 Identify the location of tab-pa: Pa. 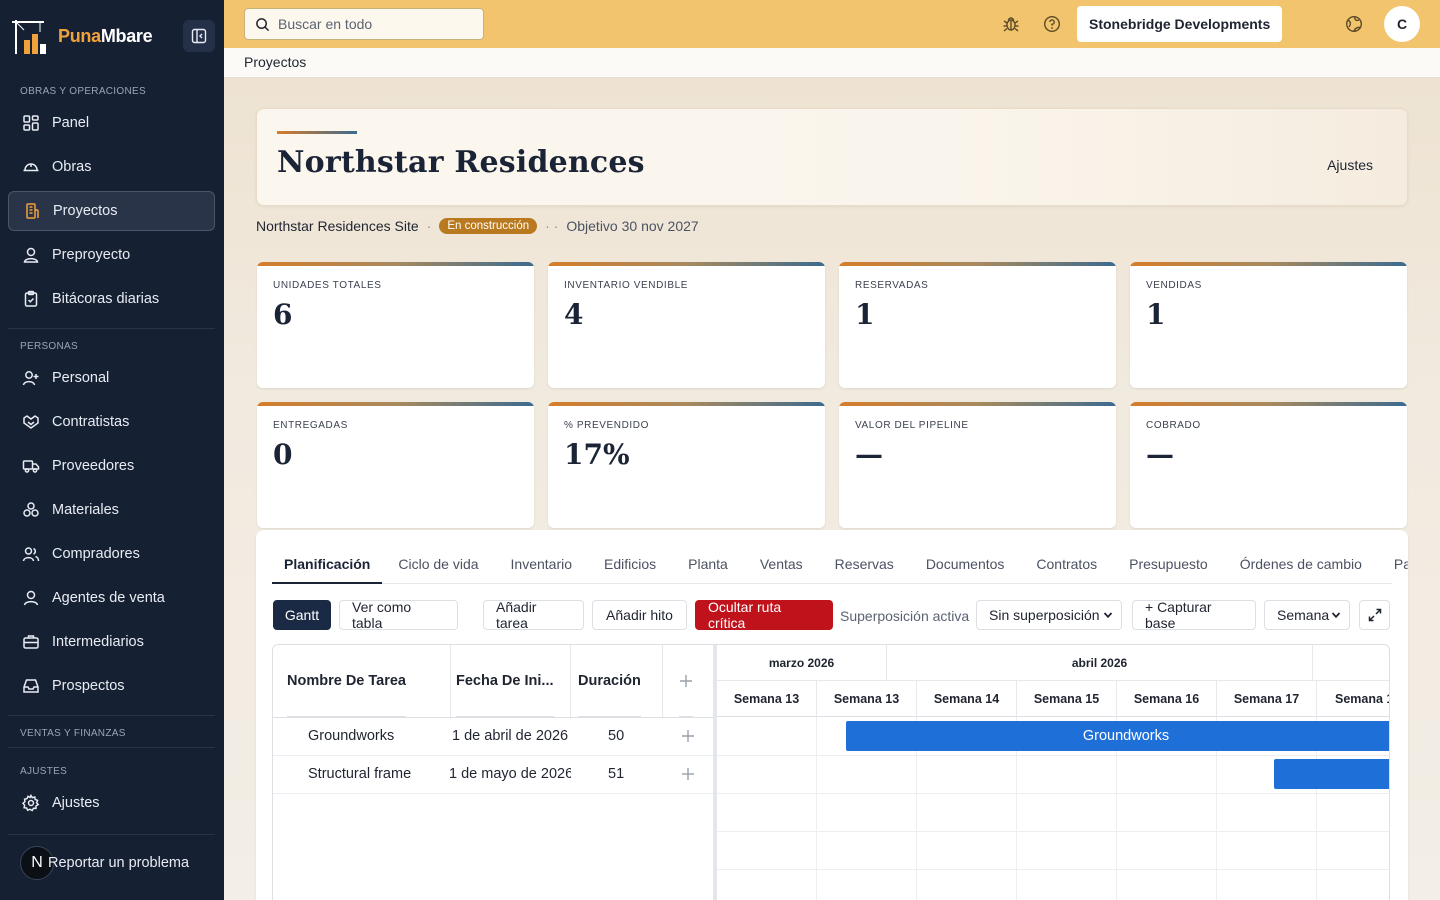
(1393, 568).